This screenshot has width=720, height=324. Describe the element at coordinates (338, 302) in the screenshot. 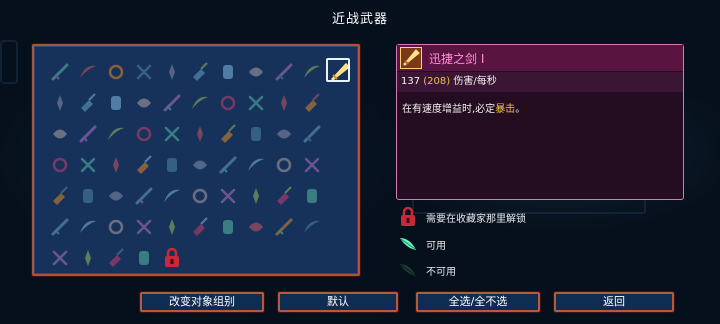

I see `default-button: 默认` at that location.